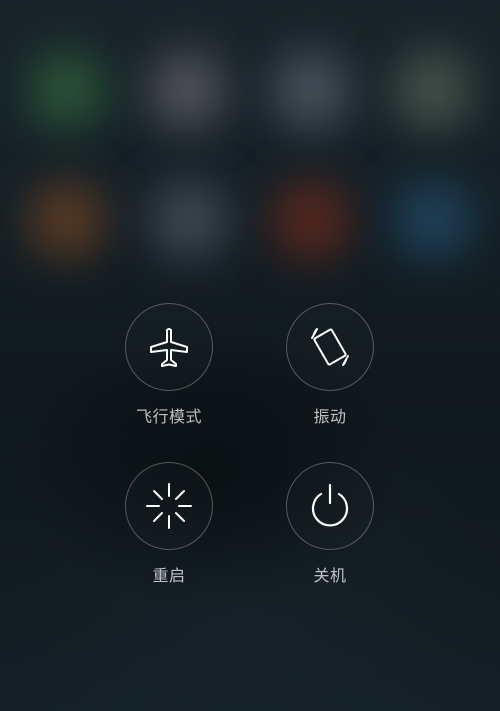  What do you see at coordinates (168, 416) in the screenshot?
I see `airplane-mode-label: 飞行模式` at bounding box center [168, 416].